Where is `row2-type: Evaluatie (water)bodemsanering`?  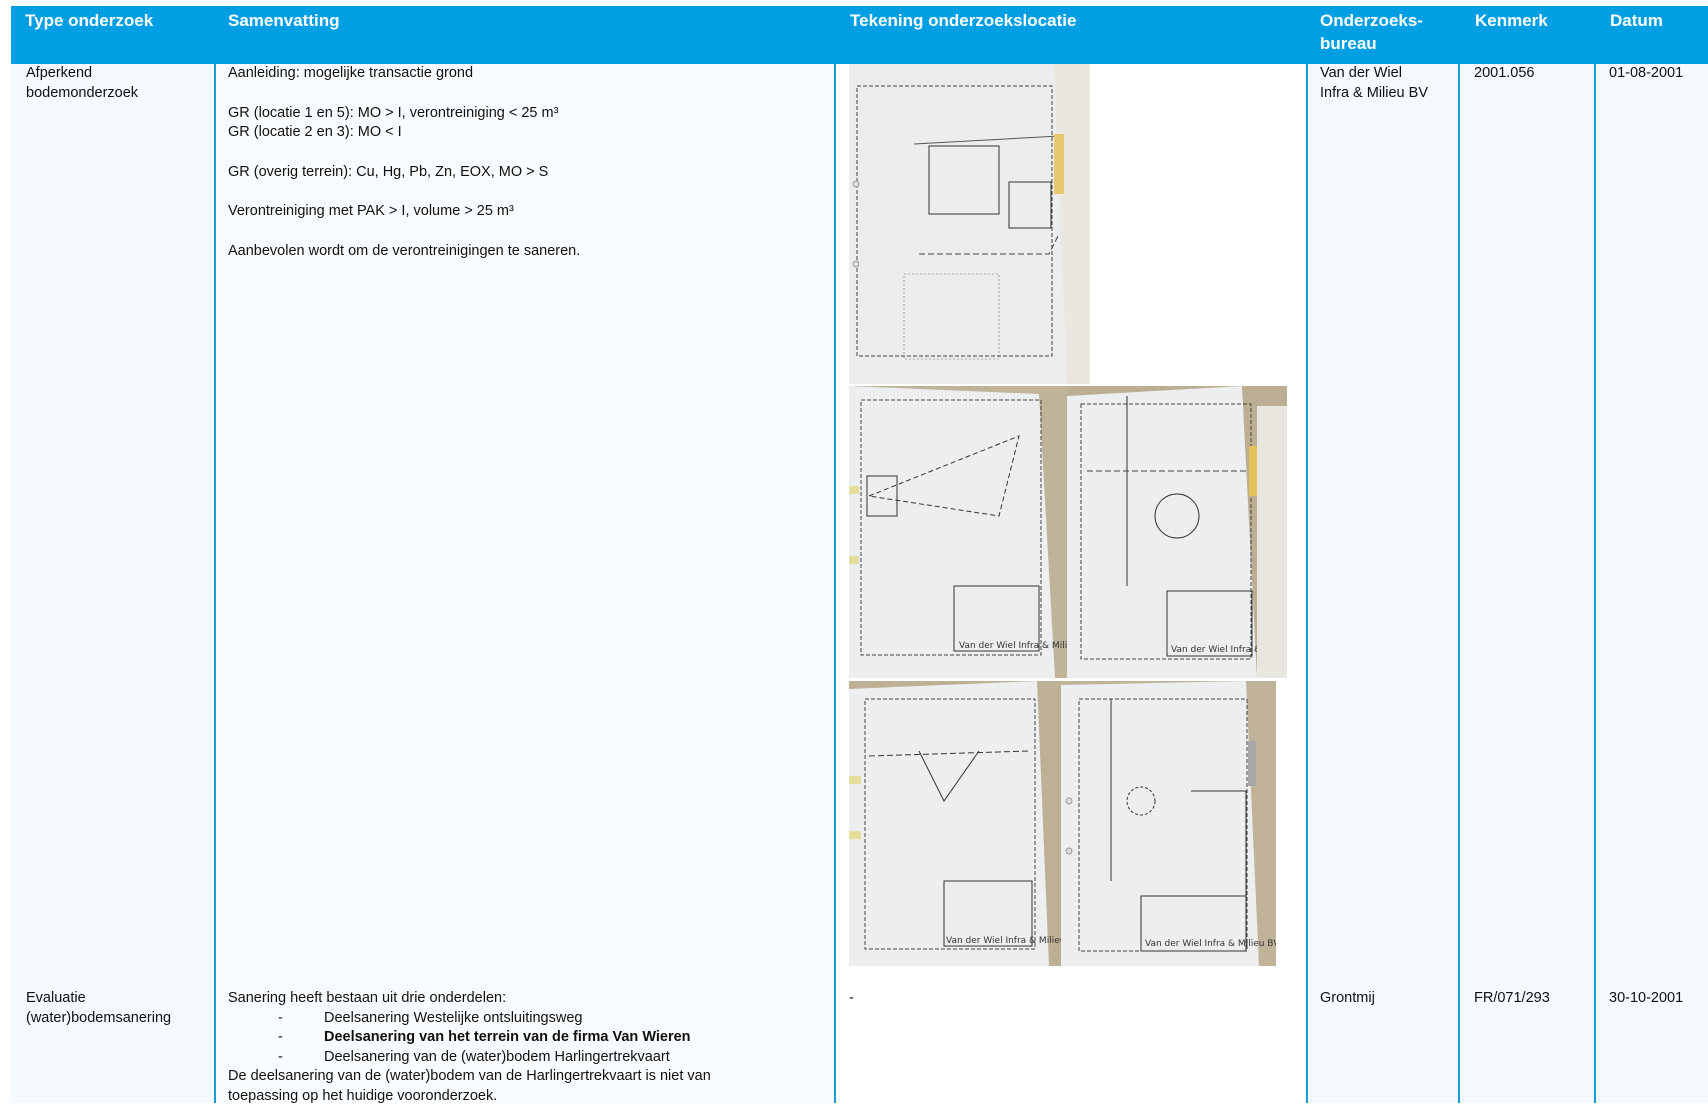
row2-type: Evaluatie (water)bodemsanering is located at coordinates (98, 1008).